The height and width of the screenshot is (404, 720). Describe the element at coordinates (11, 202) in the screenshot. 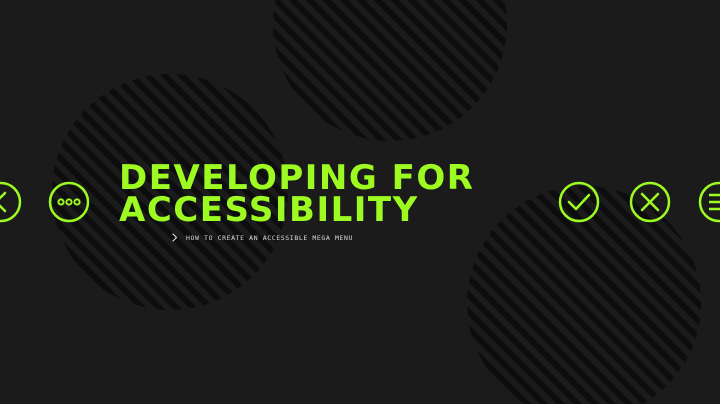

I see `chevron-left-icon` at that location.